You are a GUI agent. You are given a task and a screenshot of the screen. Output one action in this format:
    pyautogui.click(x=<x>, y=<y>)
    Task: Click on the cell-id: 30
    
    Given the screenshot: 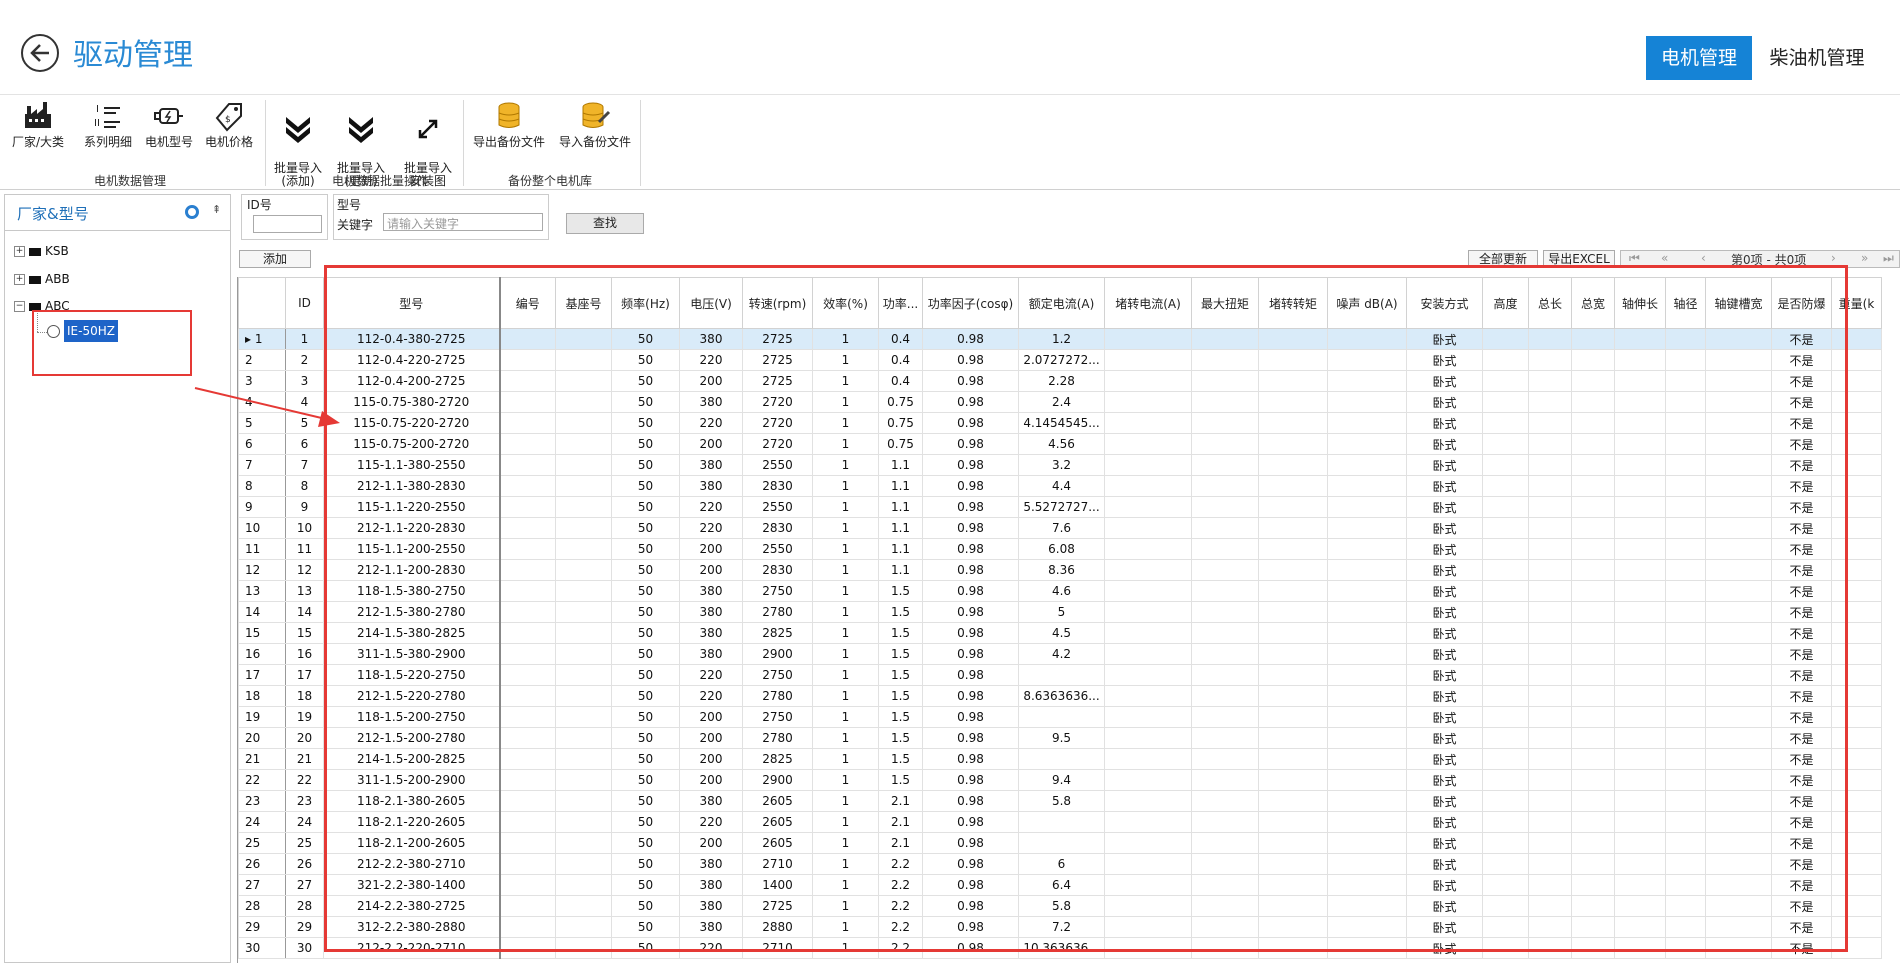 What is the action you would take?
    pyautogui.click(x=304, y=948)
    